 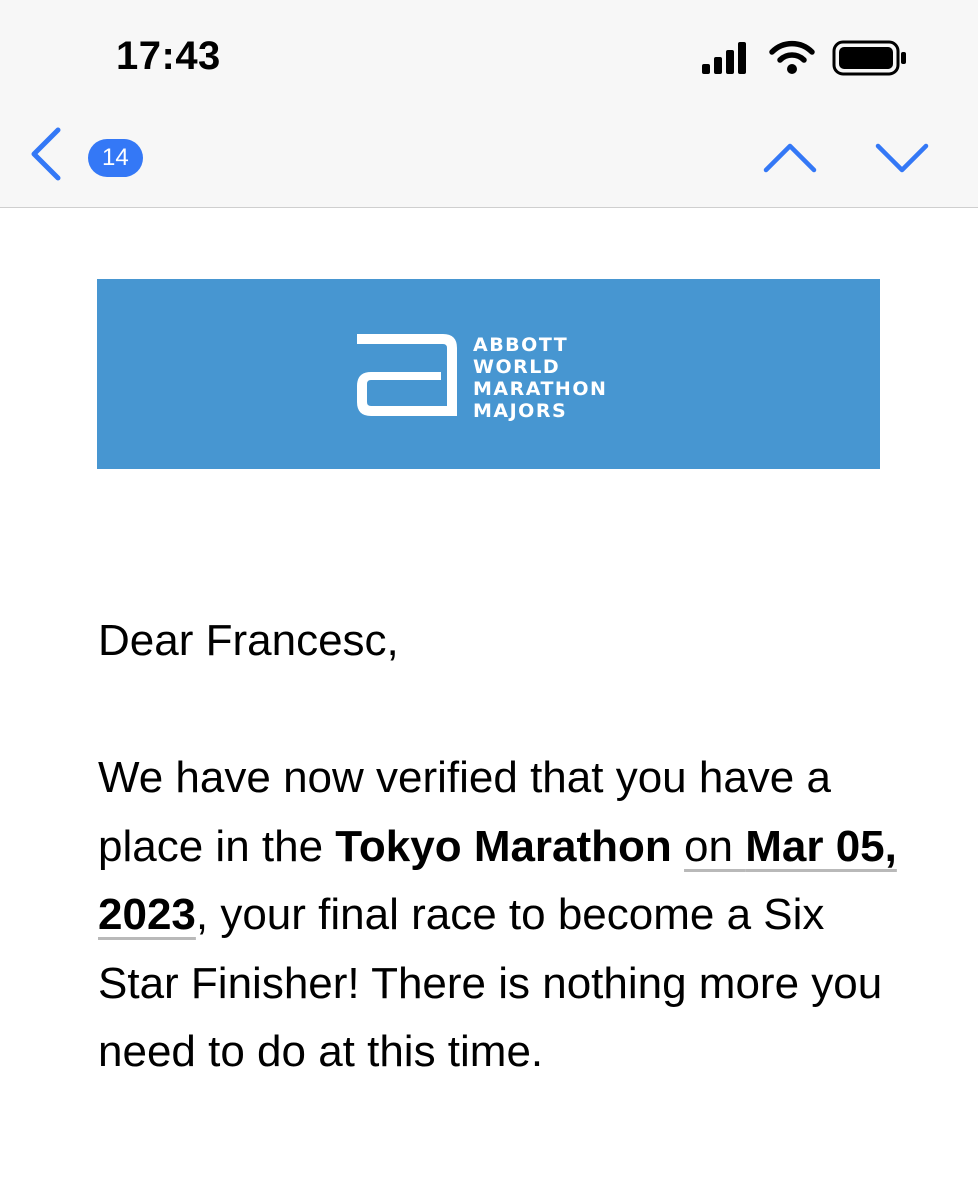 I want to click on status-bar: 17:43, so click(x=489, y=58).